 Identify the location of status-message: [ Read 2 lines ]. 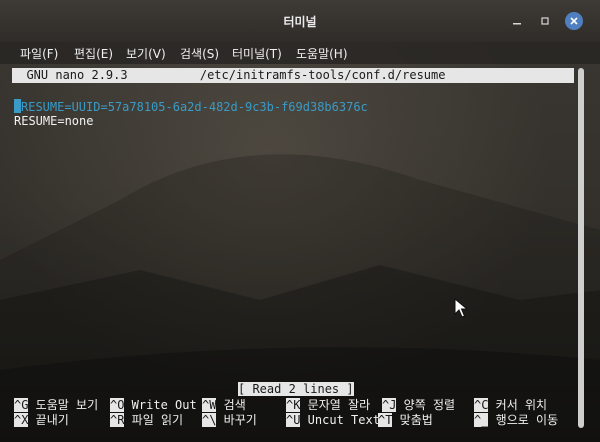
(296, 389).